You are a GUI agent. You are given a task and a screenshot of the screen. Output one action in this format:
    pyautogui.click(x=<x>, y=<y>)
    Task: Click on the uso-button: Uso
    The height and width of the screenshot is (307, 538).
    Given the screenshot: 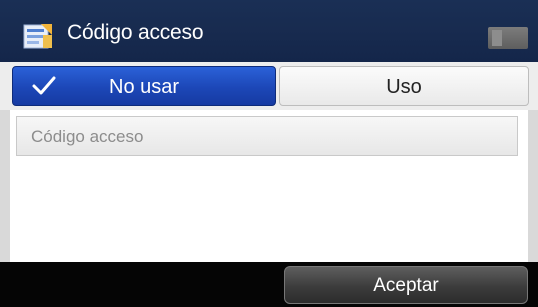 What is the action you would take?
    pyautogui.click(x=404, y=86)
    